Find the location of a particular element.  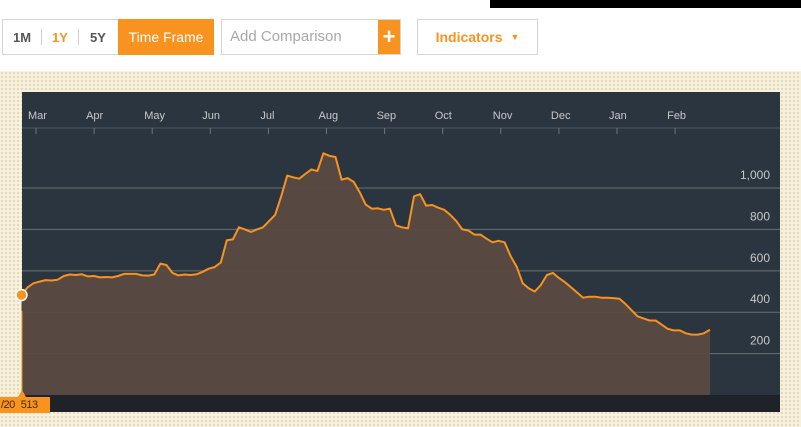

month-label: Dec is located at coordinates (561, 116).